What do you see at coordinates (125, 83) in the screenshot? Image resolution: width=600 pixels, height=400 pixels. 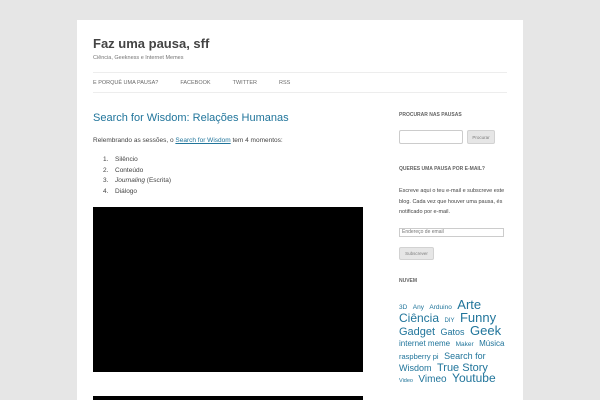 I see `nav-item-about: E PORQUÊ UMA PAUSA?` at bounding box center [125, 83].